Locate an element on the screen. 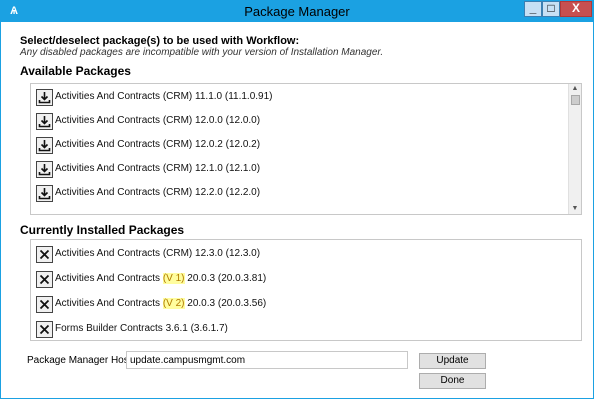  installed-package-version: 20.0.3 (20.0.3.56) is located at coordinates (225, 303).